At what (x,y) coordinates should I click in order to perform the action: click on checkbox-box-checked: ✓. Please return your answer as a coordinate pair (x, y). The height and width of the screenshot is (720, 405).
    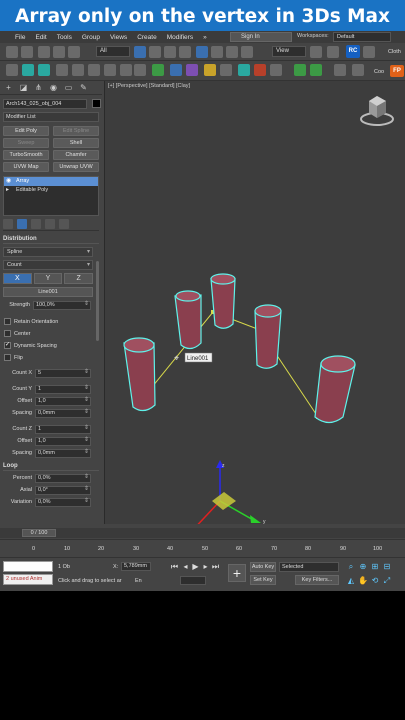
    Looking at the image, I should click on (7, 345).